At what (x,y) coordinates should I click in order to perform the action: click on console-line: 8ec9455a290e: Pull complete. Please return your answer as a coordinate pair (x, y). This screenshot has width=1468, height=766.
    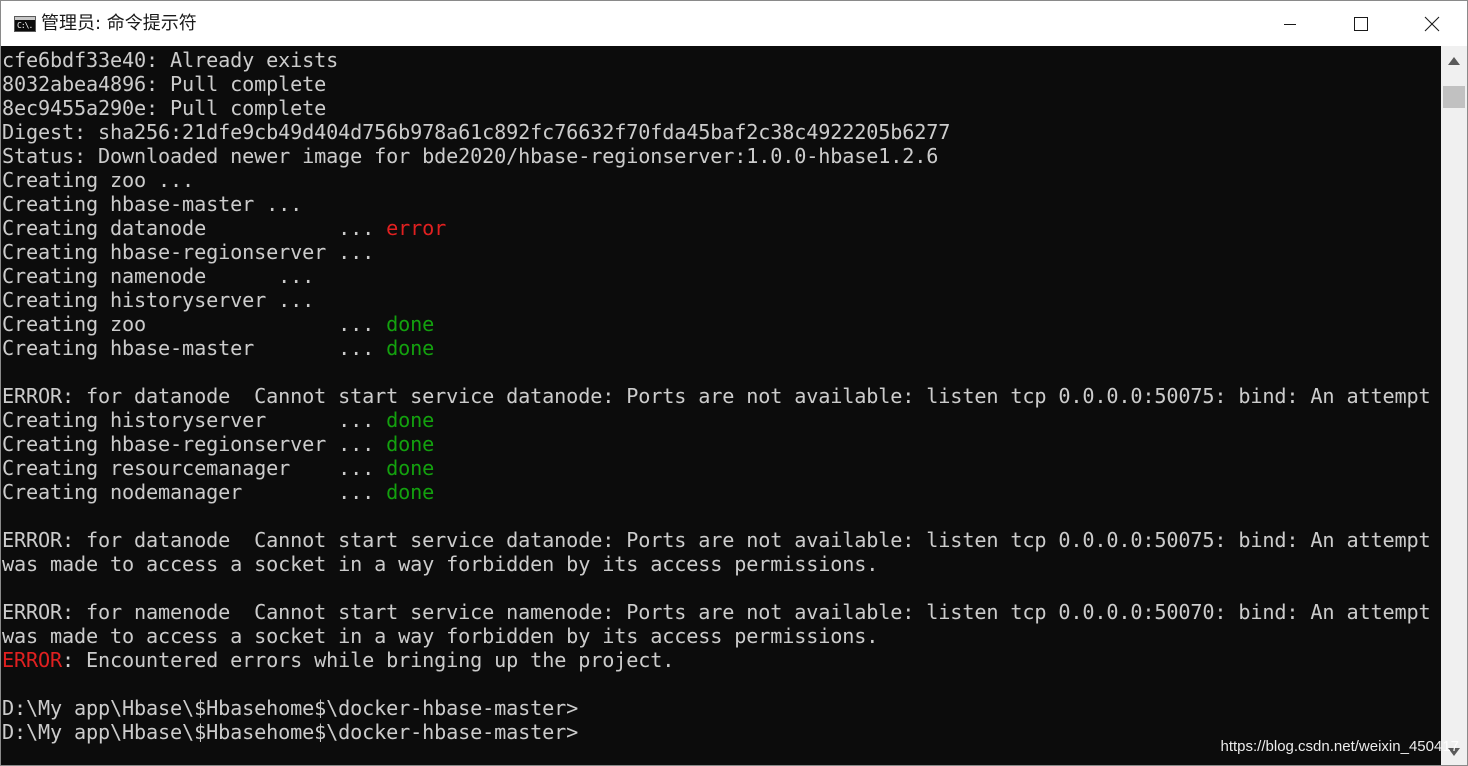
    Looking at the image, I should click on (722, 108).